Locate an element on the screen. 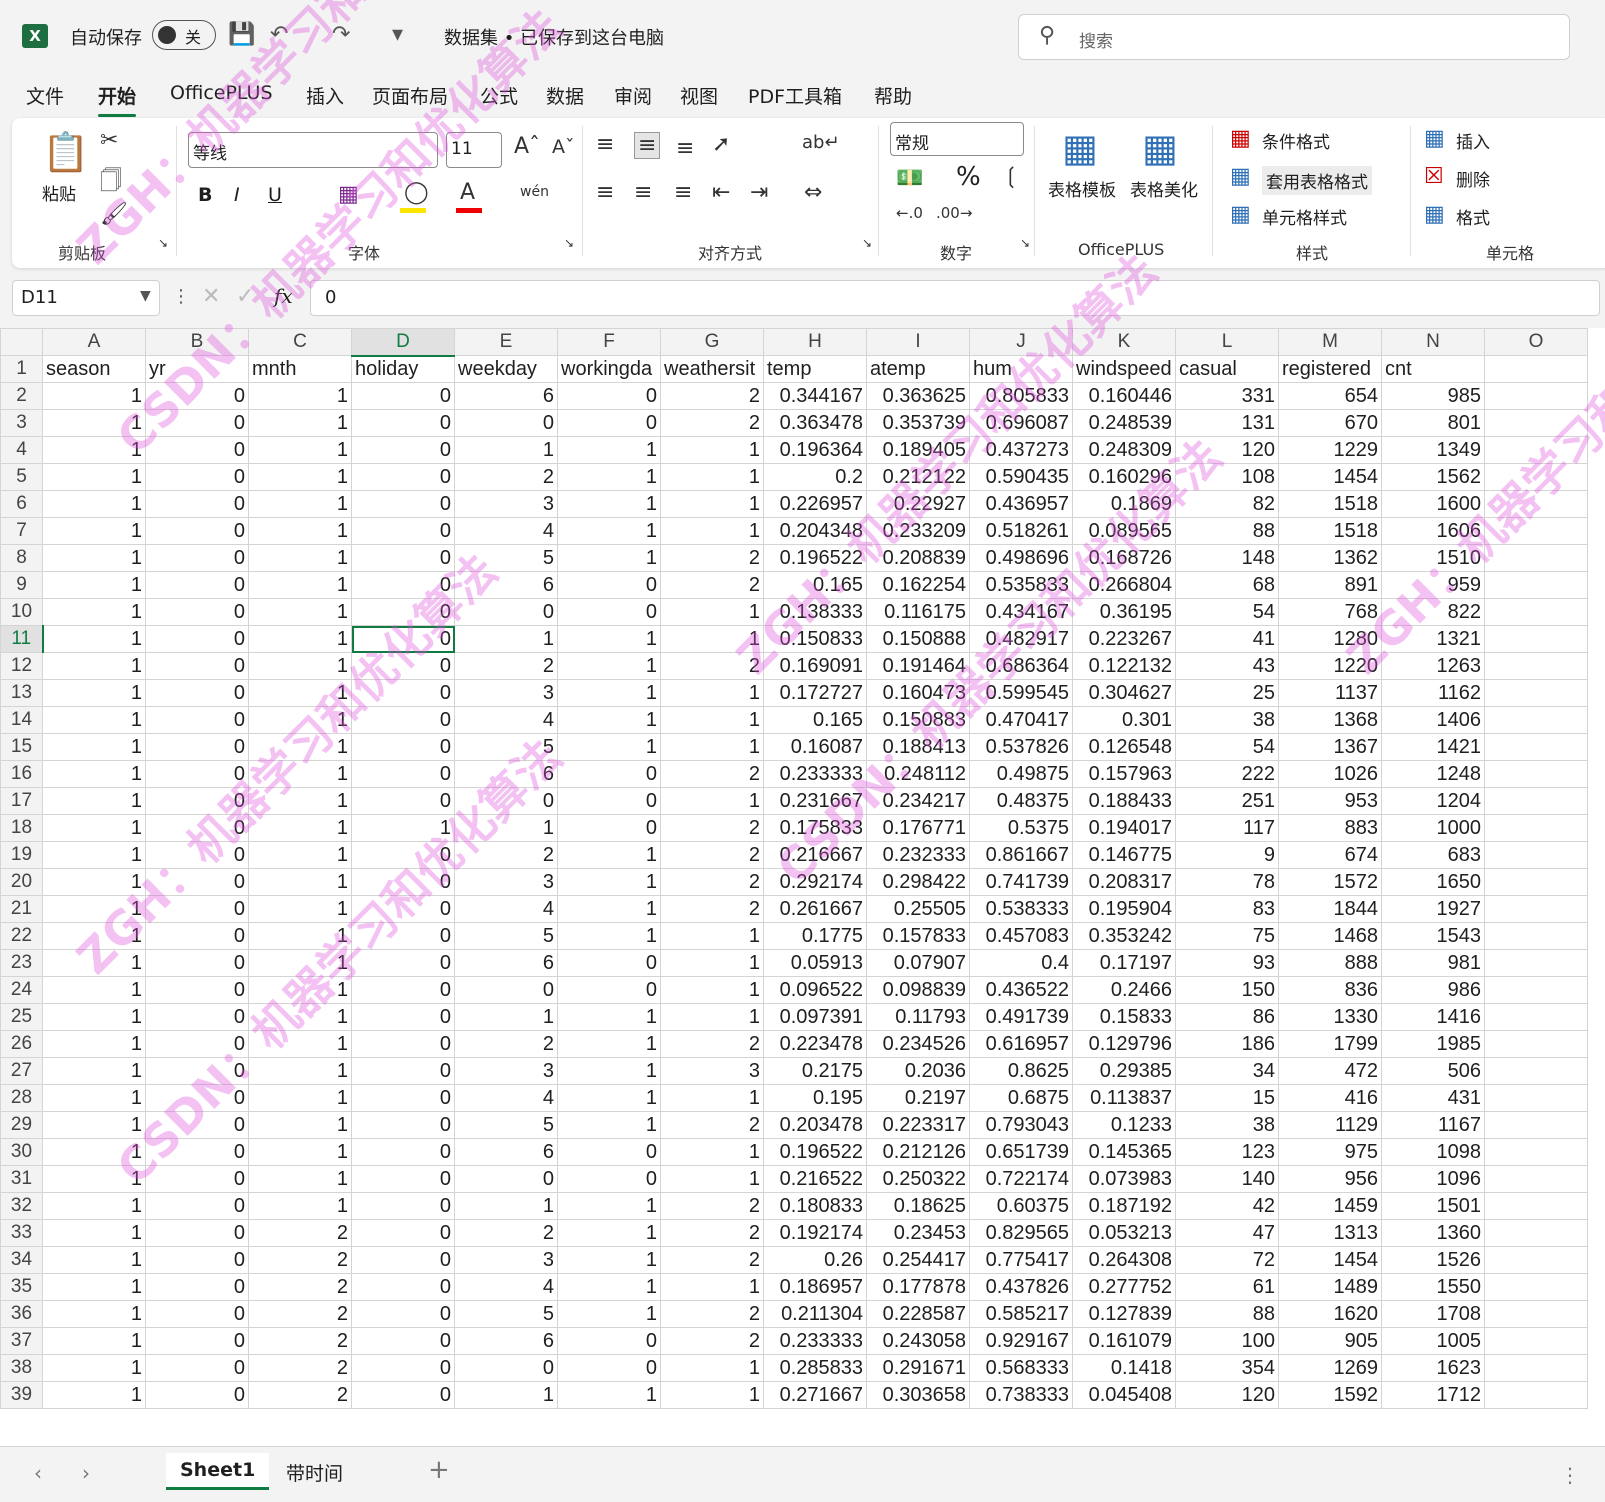  more-options-icon: ⋮ is located at coordinates (181, 296).